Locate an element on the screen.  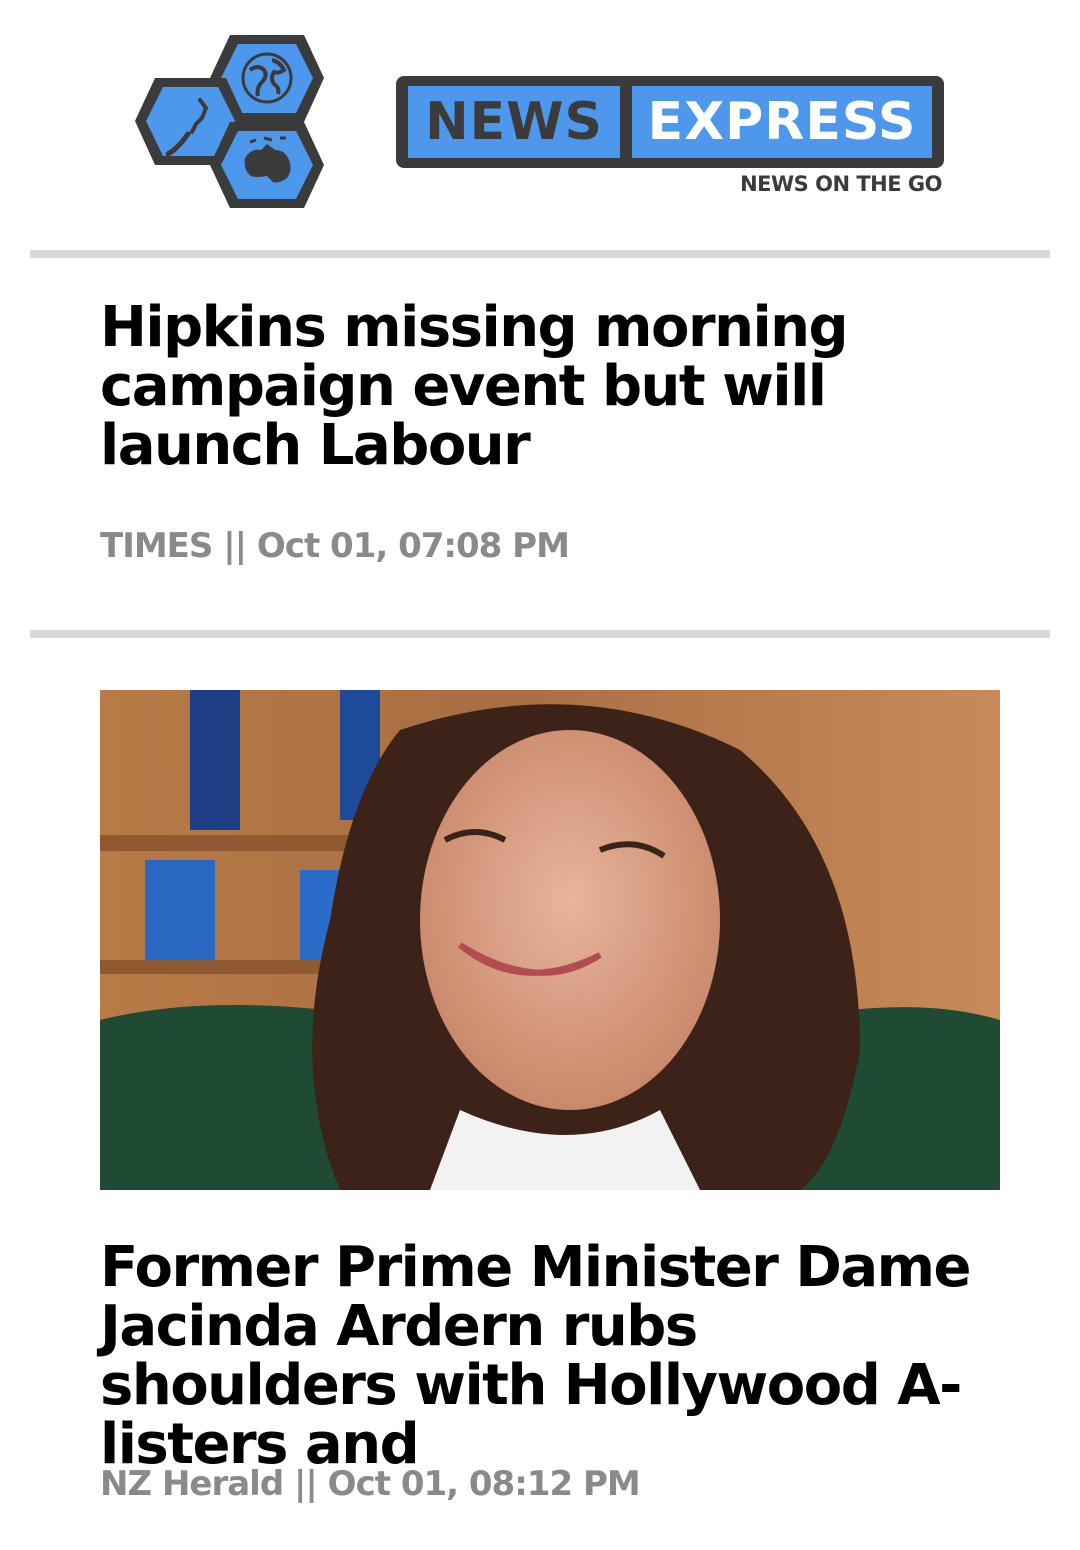
brand-tagline: NEWS ON THE GO is located at coordinates (841, 184).